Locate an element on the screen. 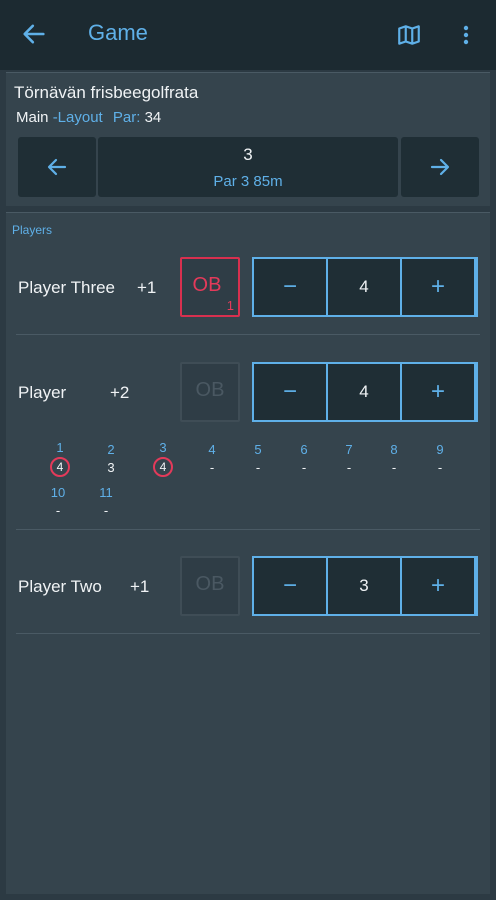 The width and height of the screenshot is (496, 900). history-hole-number: 8 is located at coordinates (394, 449).